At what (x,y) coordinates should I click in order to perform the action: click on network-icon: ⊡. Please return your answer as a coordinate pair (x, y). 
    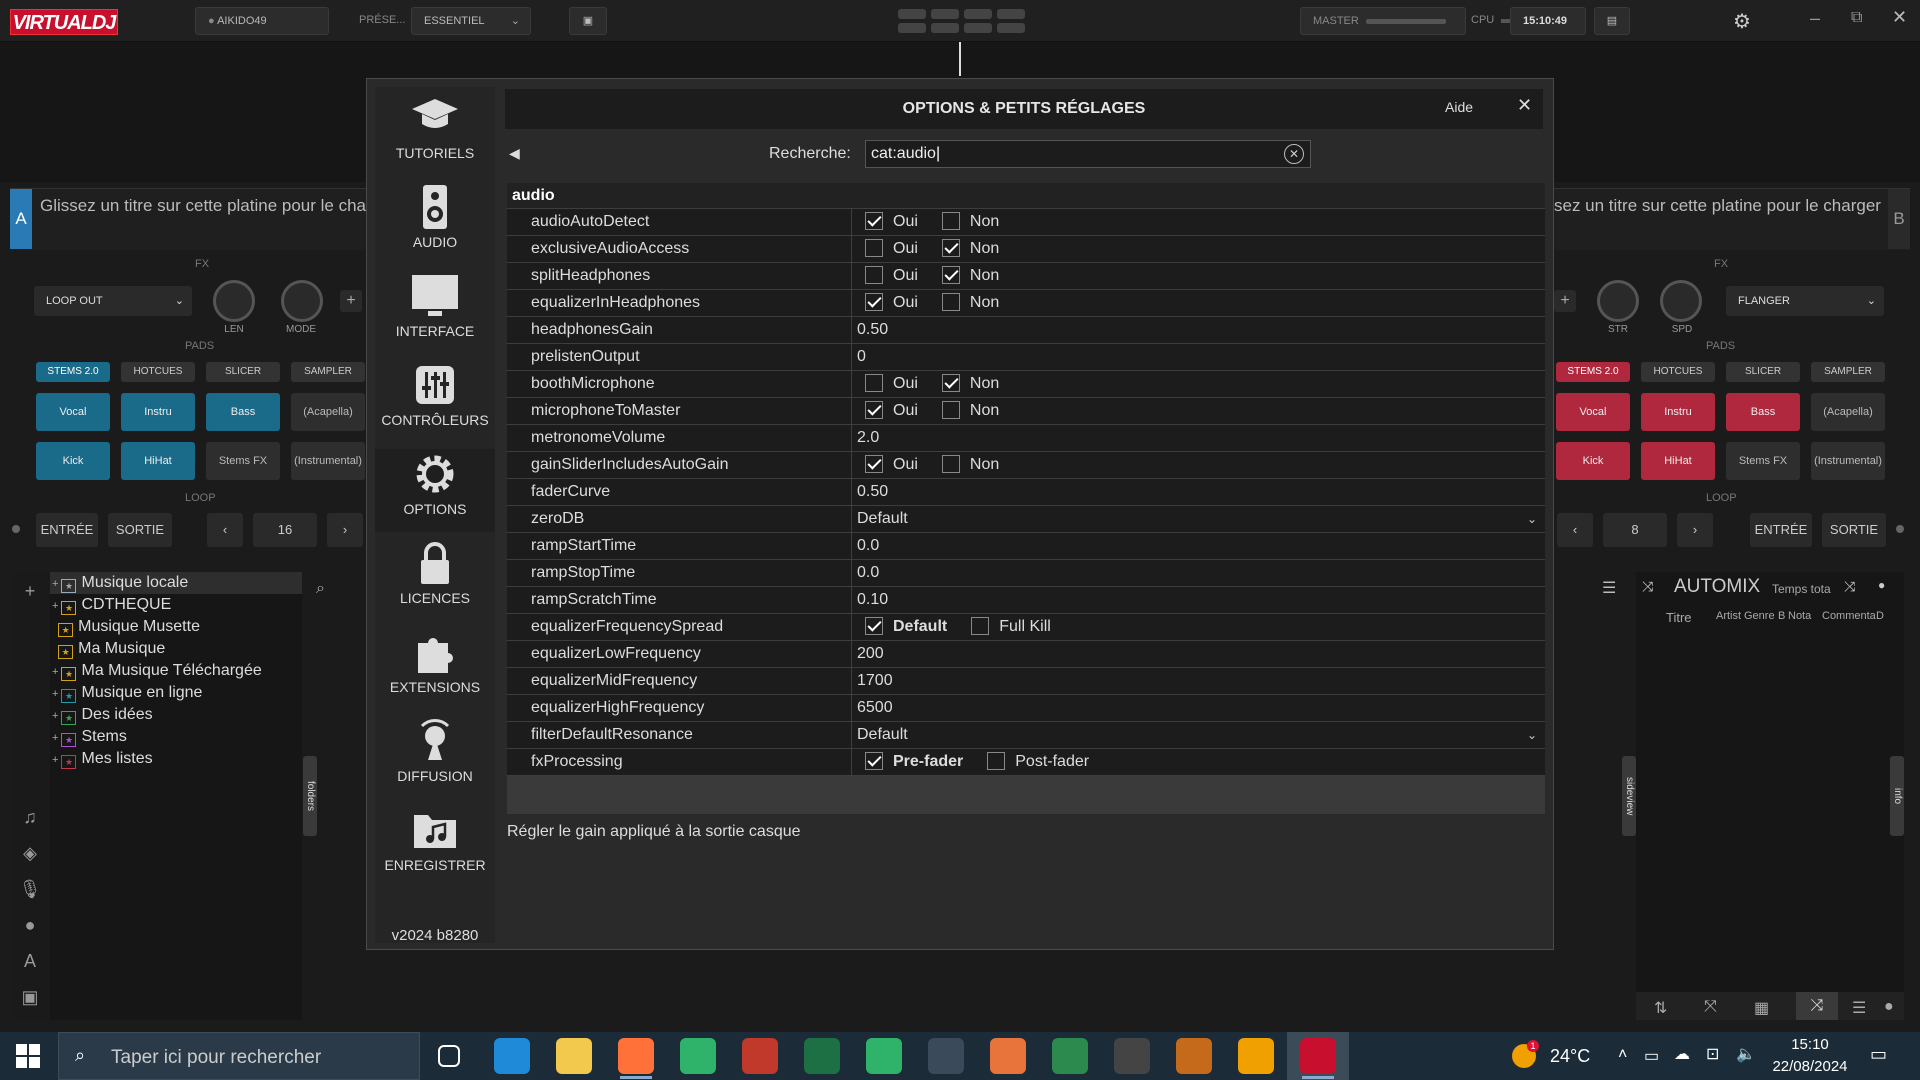
    Looking at the image, I should click on (1712, 1054).